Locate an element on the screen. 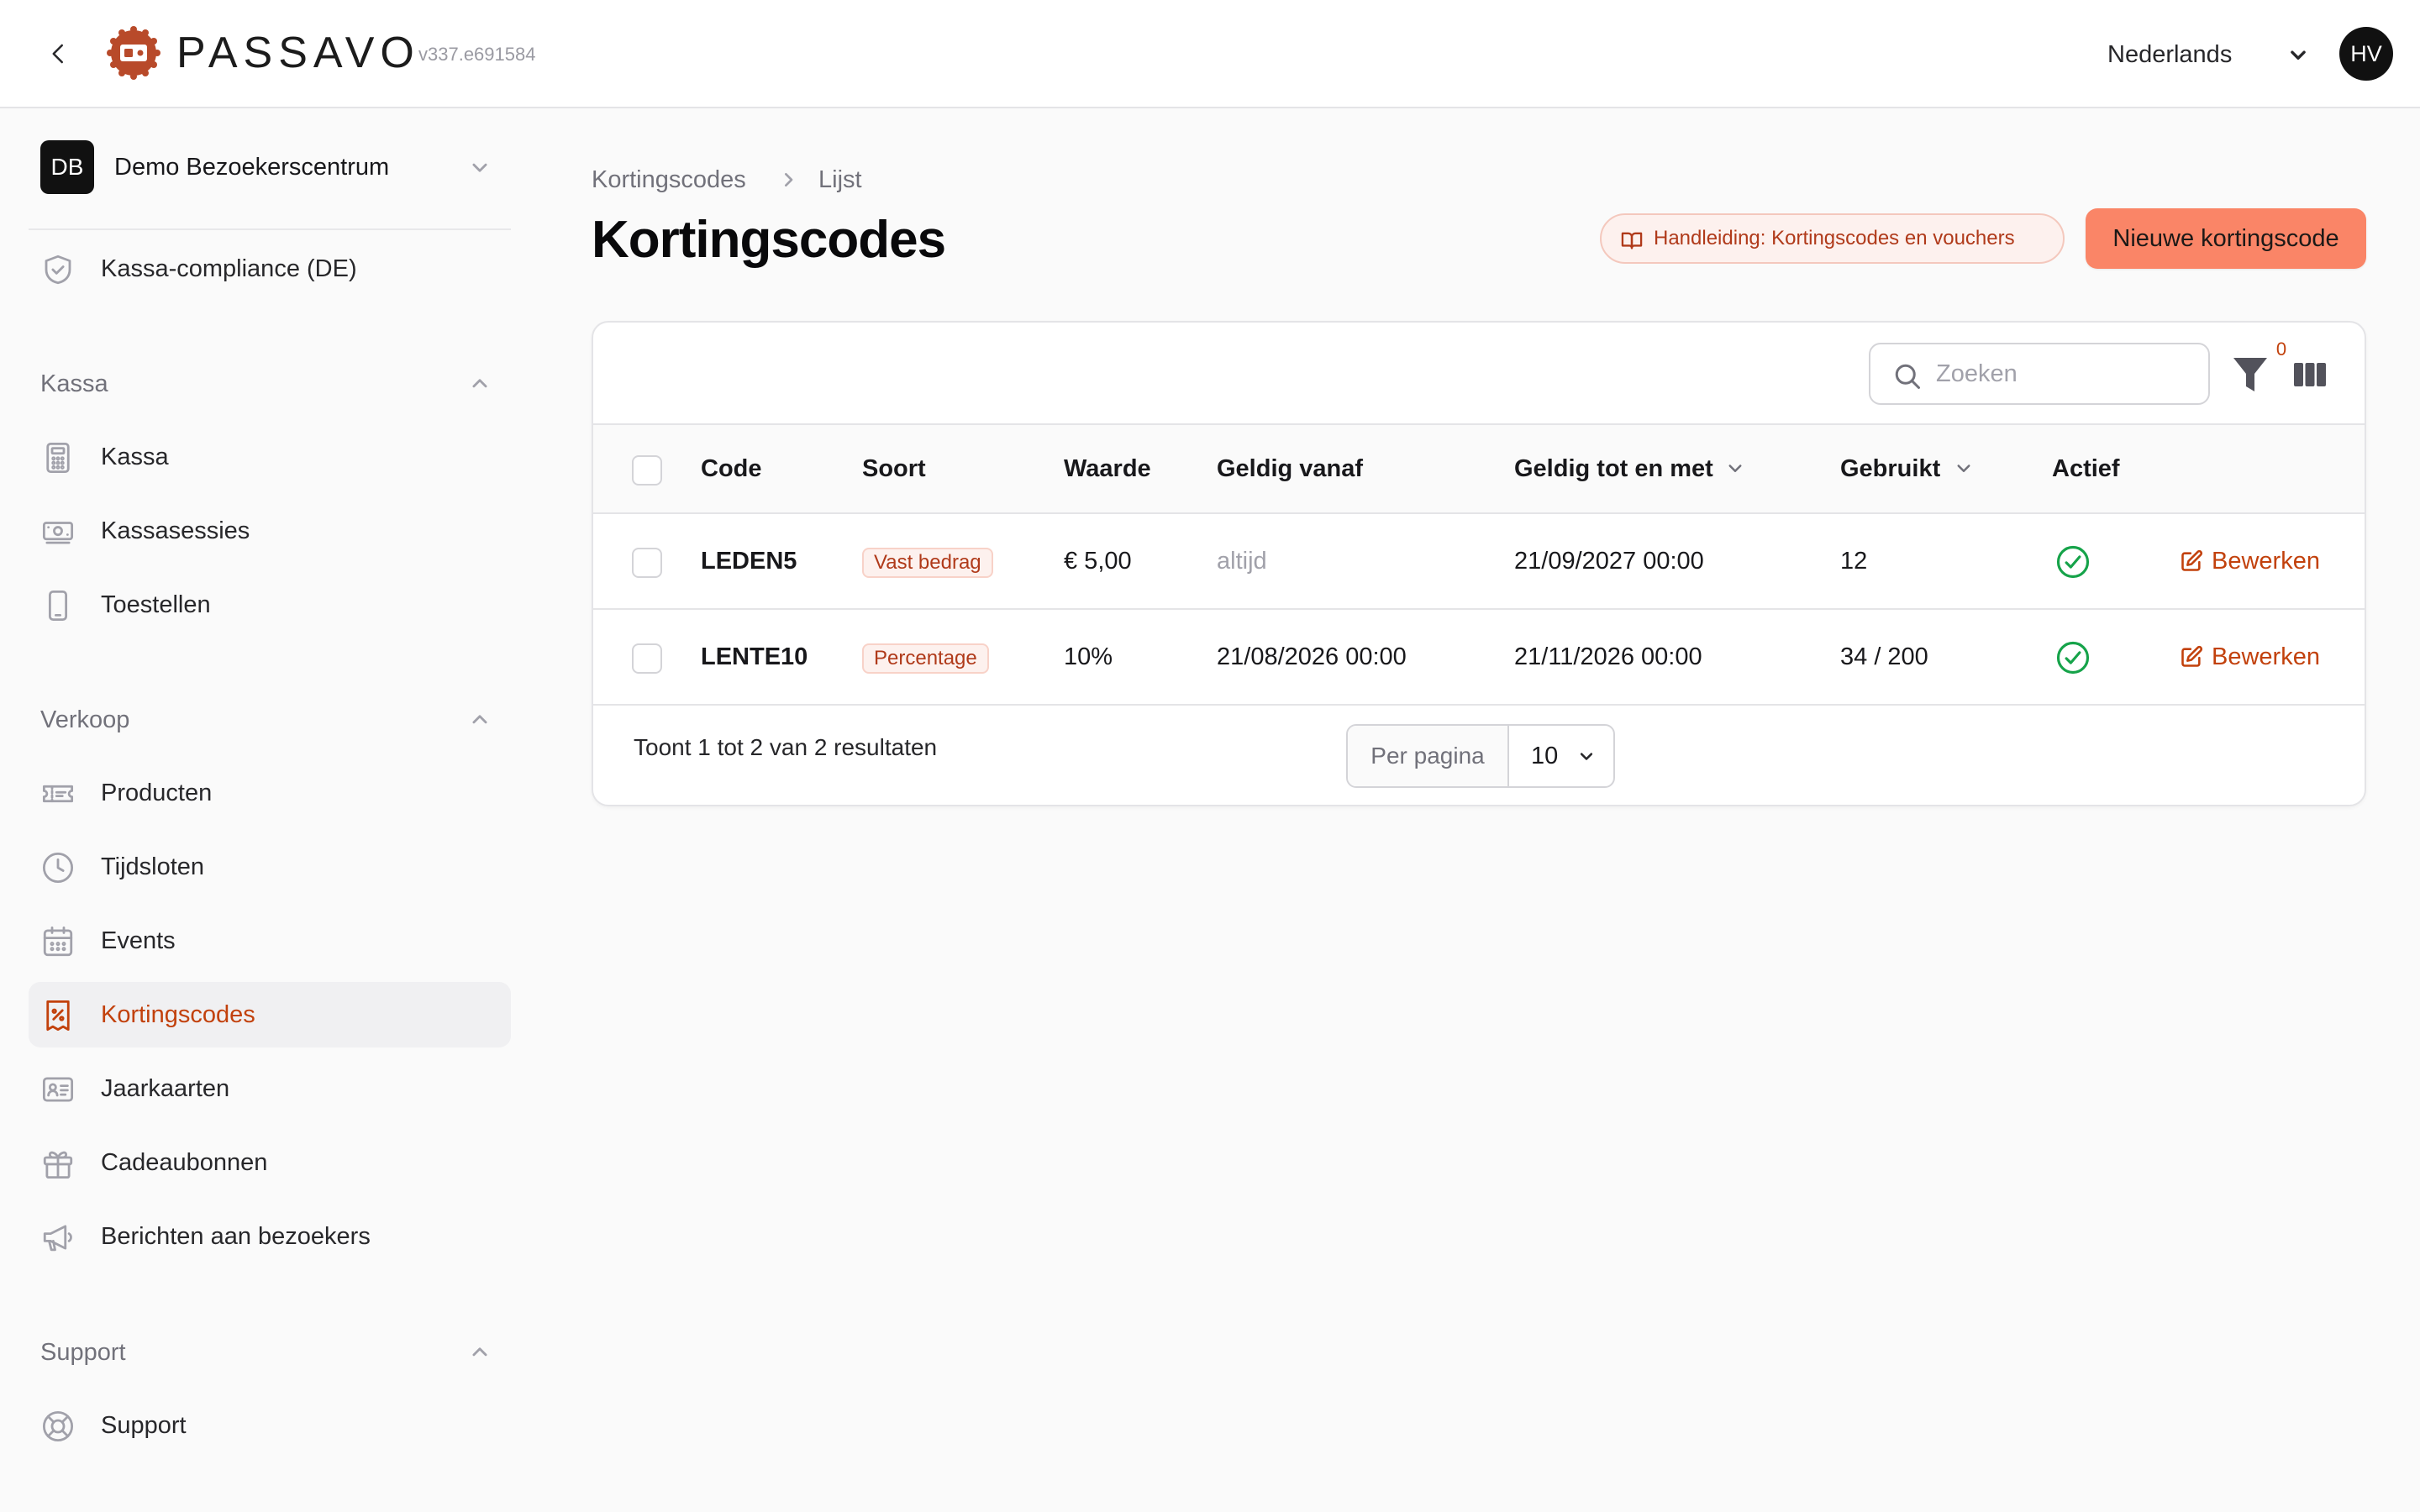 Image resolution: width=2420 pixels, height=1512 pixels. sidebar-section-kassa: Kassa is located at coordinates (270, 384).